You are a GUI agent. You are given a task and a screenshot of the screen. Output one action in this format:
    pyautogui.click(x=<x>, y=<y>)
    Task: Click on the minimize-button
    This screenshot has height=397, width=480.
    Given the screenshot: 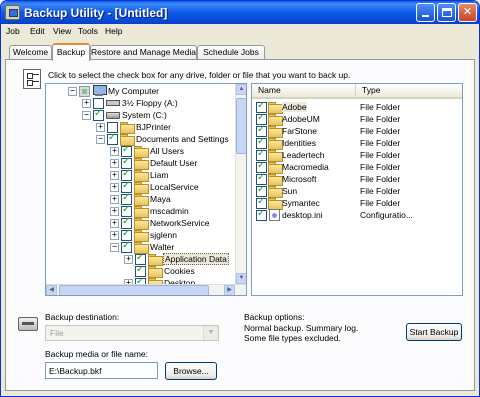 What is the action you would take?
    pyautogui.click(x=425, y=12)
    